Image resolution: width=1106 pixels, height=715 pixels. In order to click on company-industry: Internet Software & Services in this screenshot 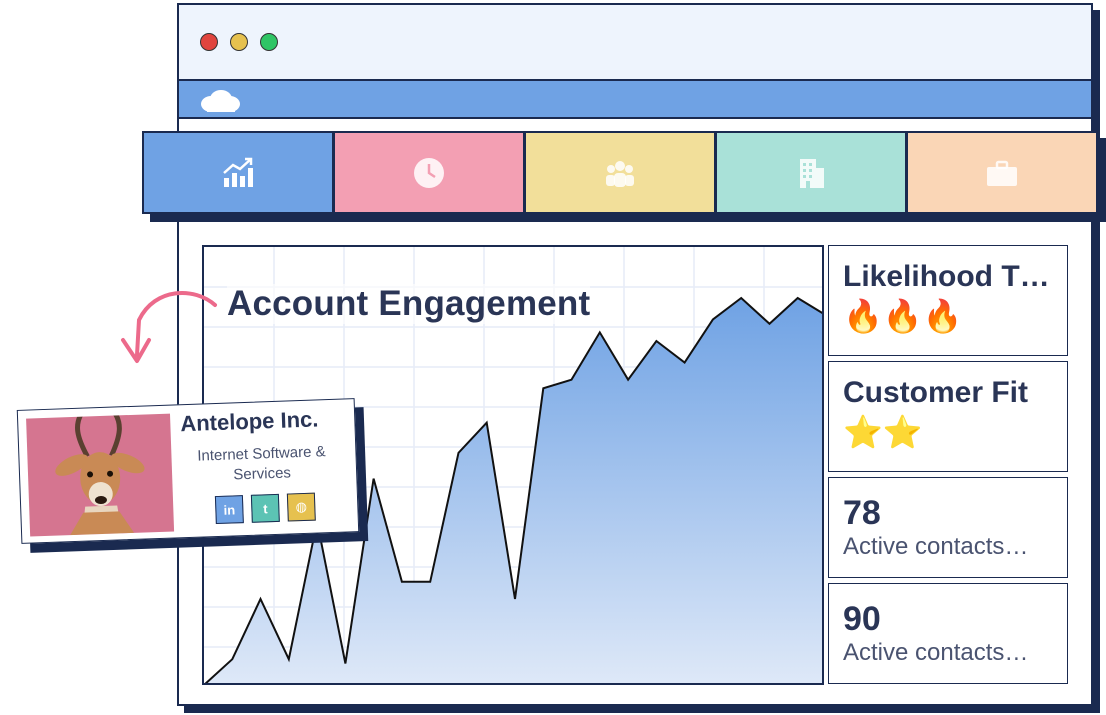, I will do `click(261, 463)`.